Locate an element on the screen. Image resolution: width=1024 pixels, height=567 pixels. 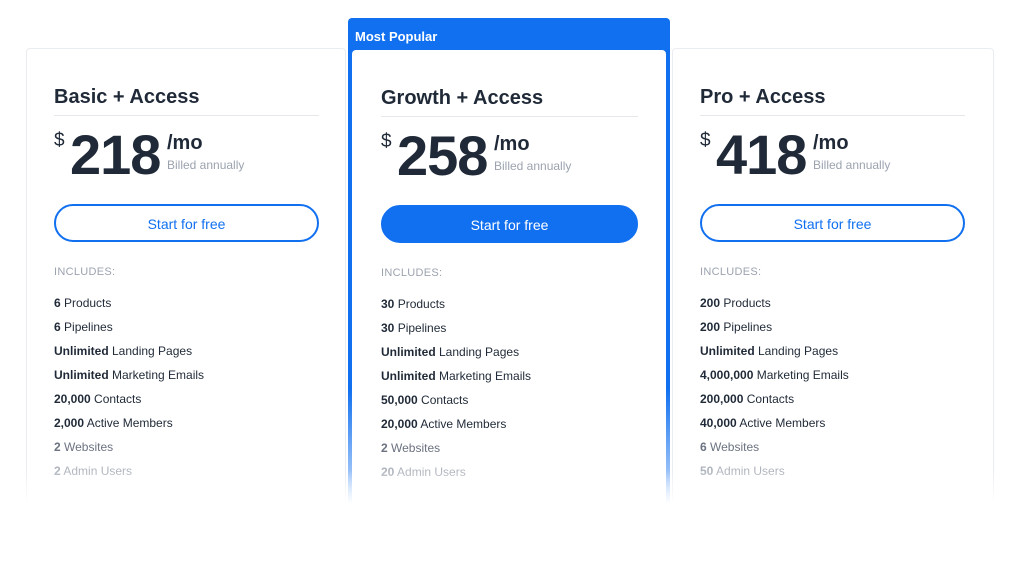
price: $ 258 /mo Billed annually is located at coordinates (509, 159).